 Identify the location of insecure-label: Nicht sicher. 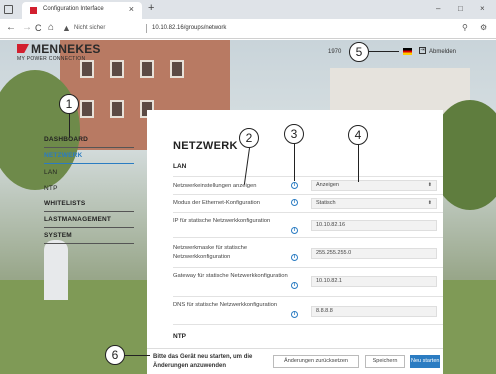
(89, 28).